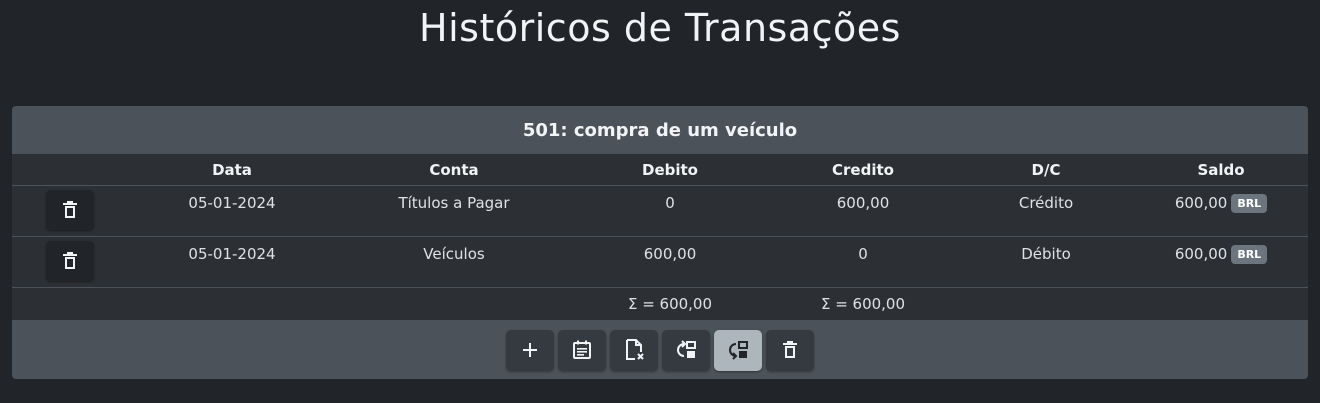 This screenshot has width=1320, height=403. I want to click on sum-credito: Σ = 600,00, so click(863, 304).